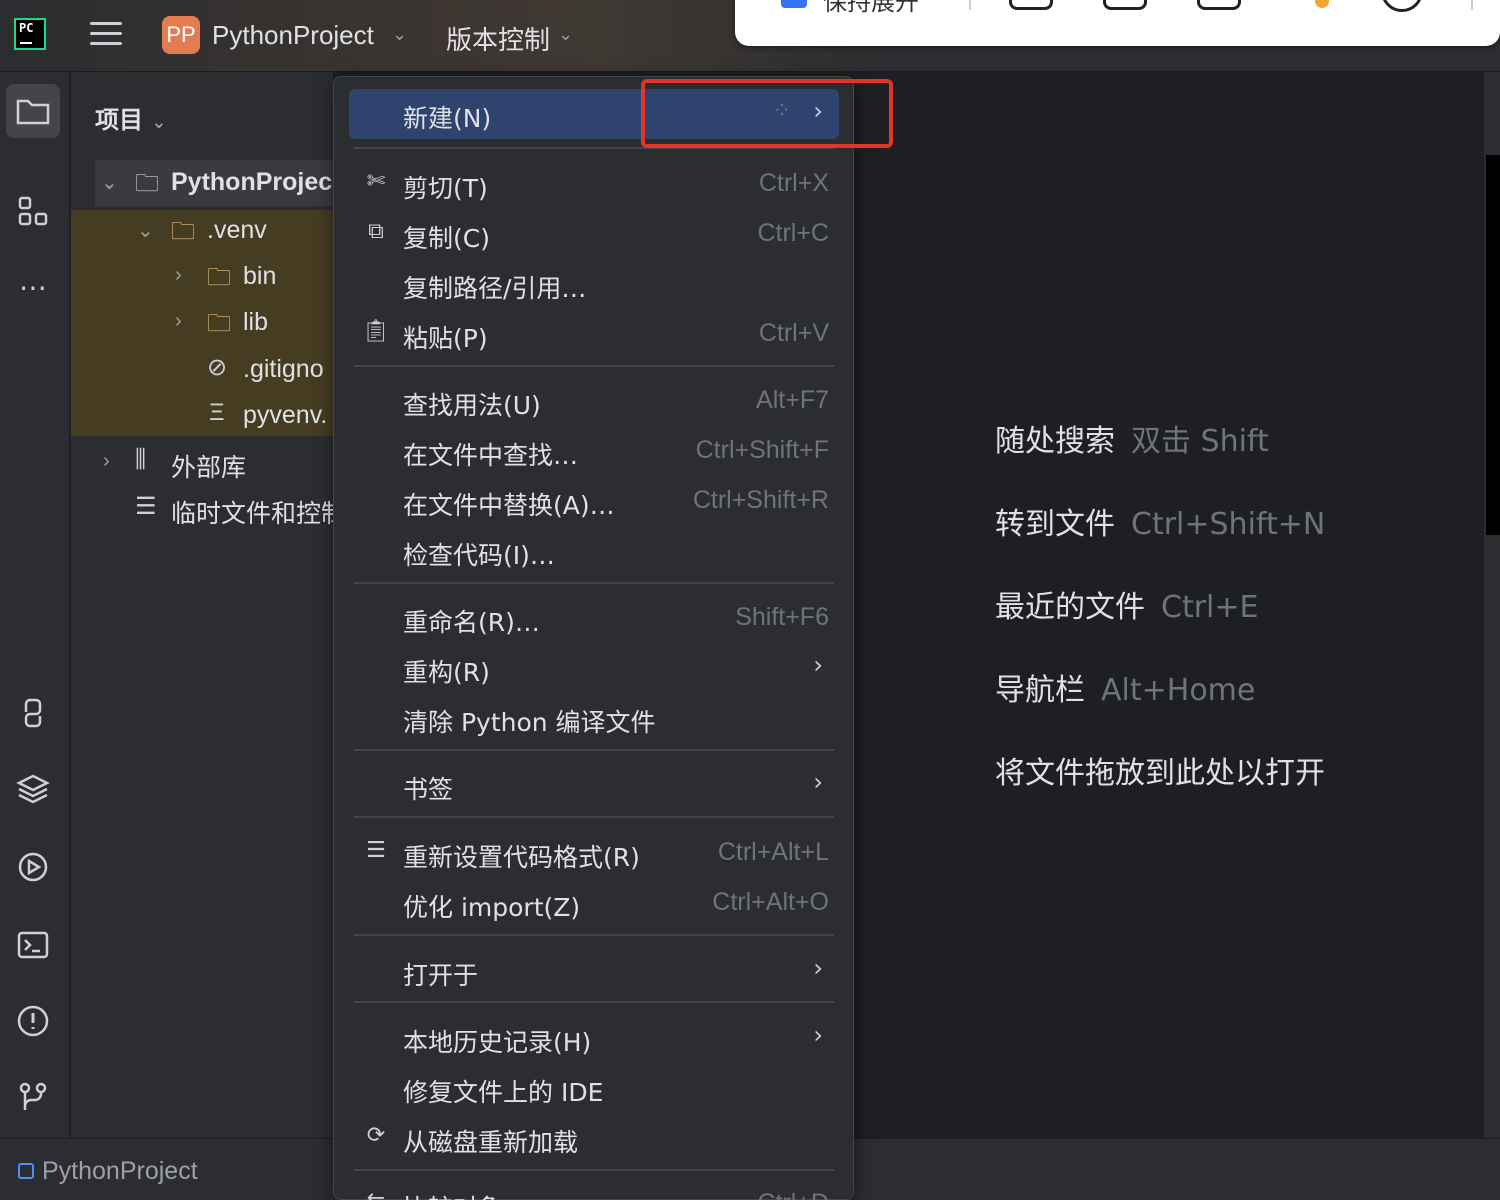  Describe the element at coordinates (202, 185) in the screenshot. I see `tree-item-root: ⌄ 🗀 PythonProjec` at that location.